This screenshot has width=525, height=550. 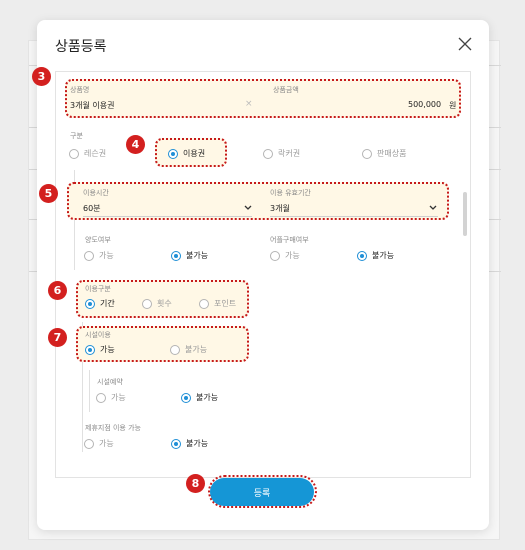 What do you see at coordinates (92, 105) in the screenshot?
I see `product-name-input: 3개월 이용권` at bounding box center [92, 105].